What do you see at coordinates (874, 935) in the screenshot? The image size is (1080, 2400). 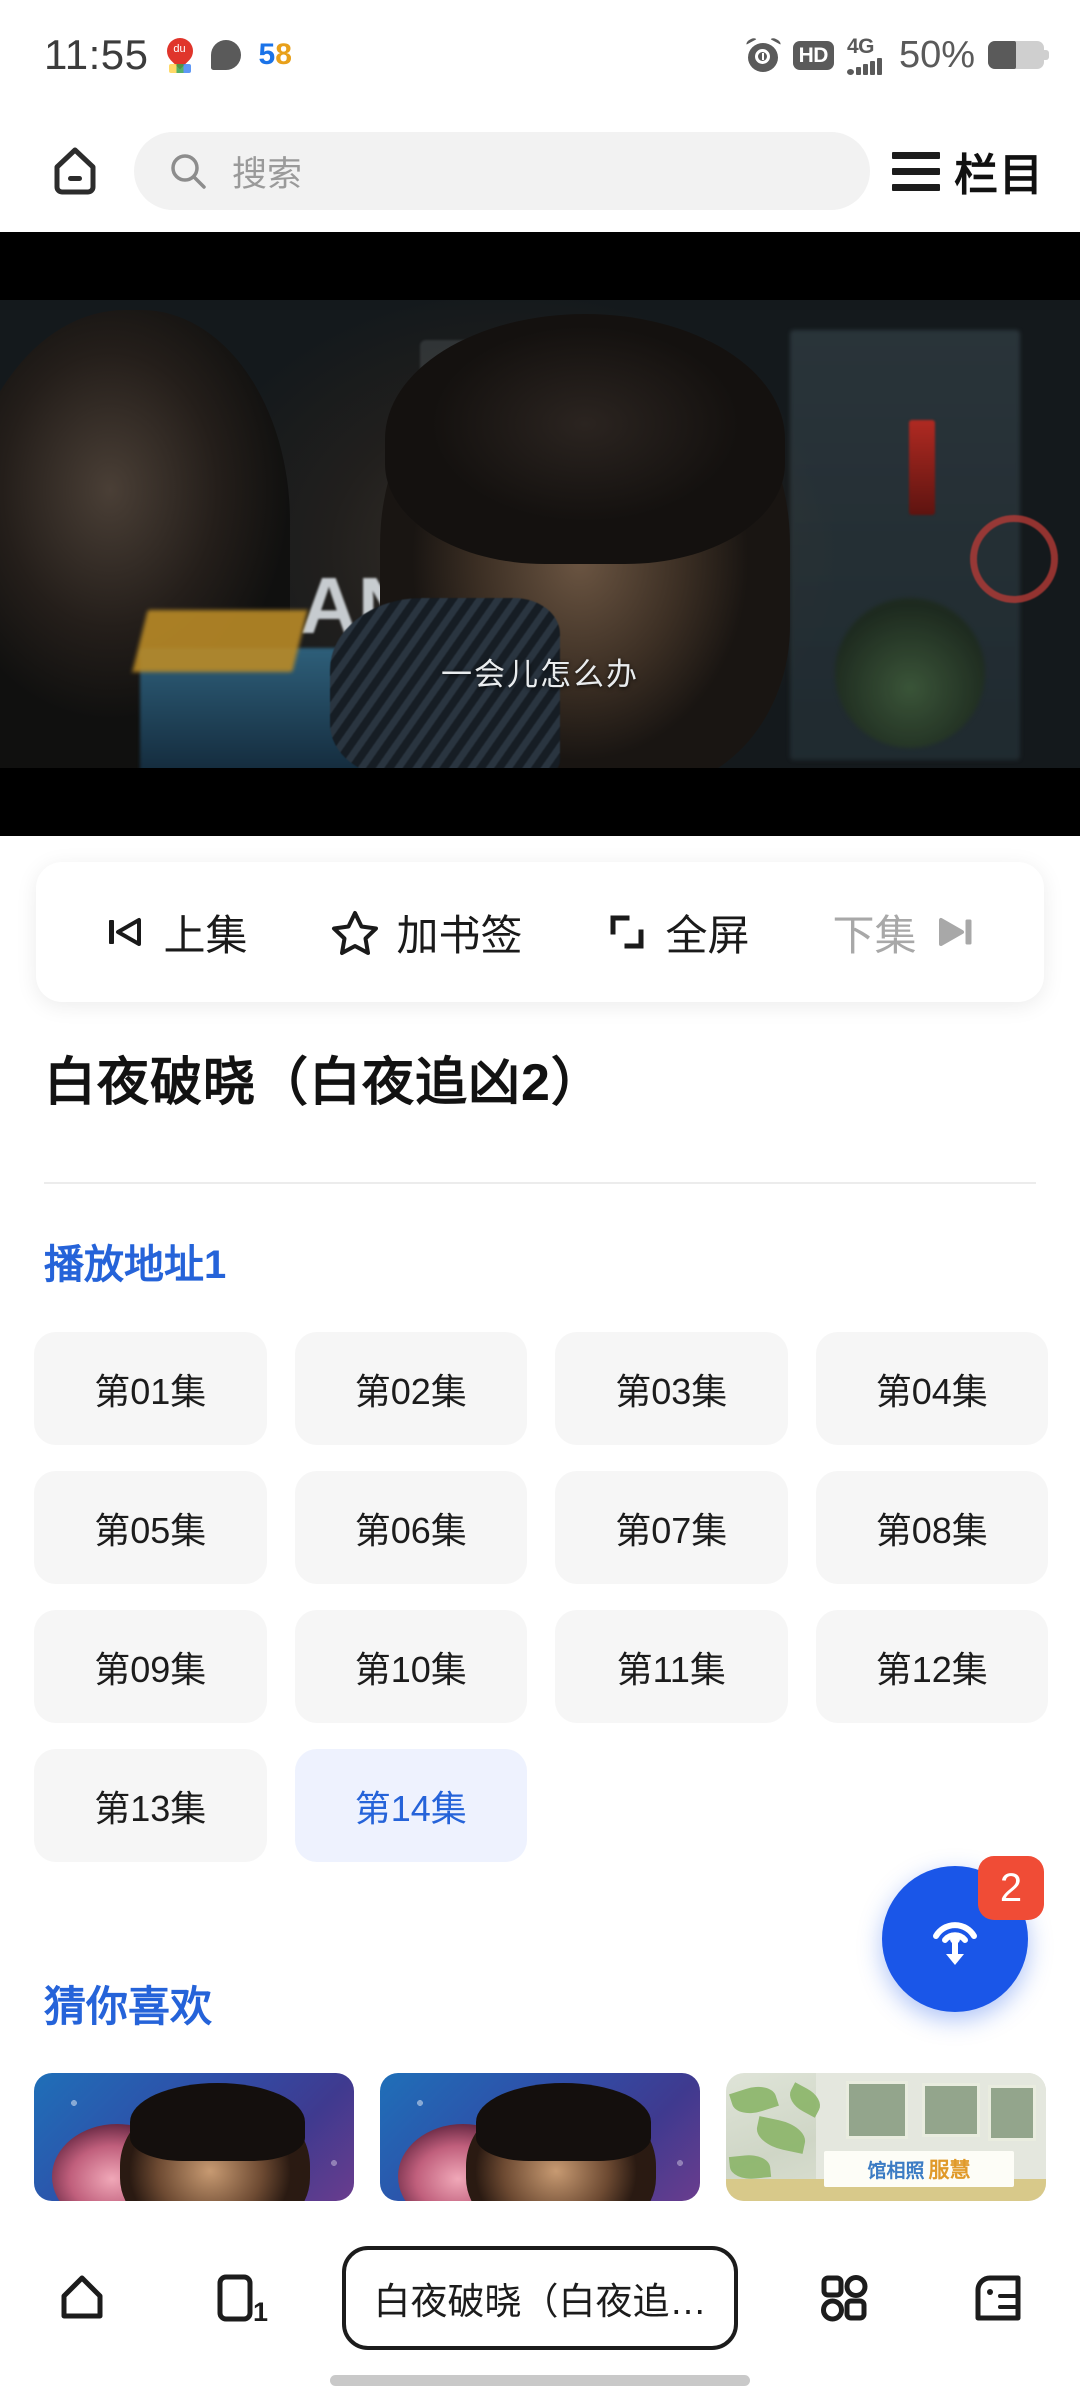 I see `next-episode-label: 下集` at bounding box center [874, 935].